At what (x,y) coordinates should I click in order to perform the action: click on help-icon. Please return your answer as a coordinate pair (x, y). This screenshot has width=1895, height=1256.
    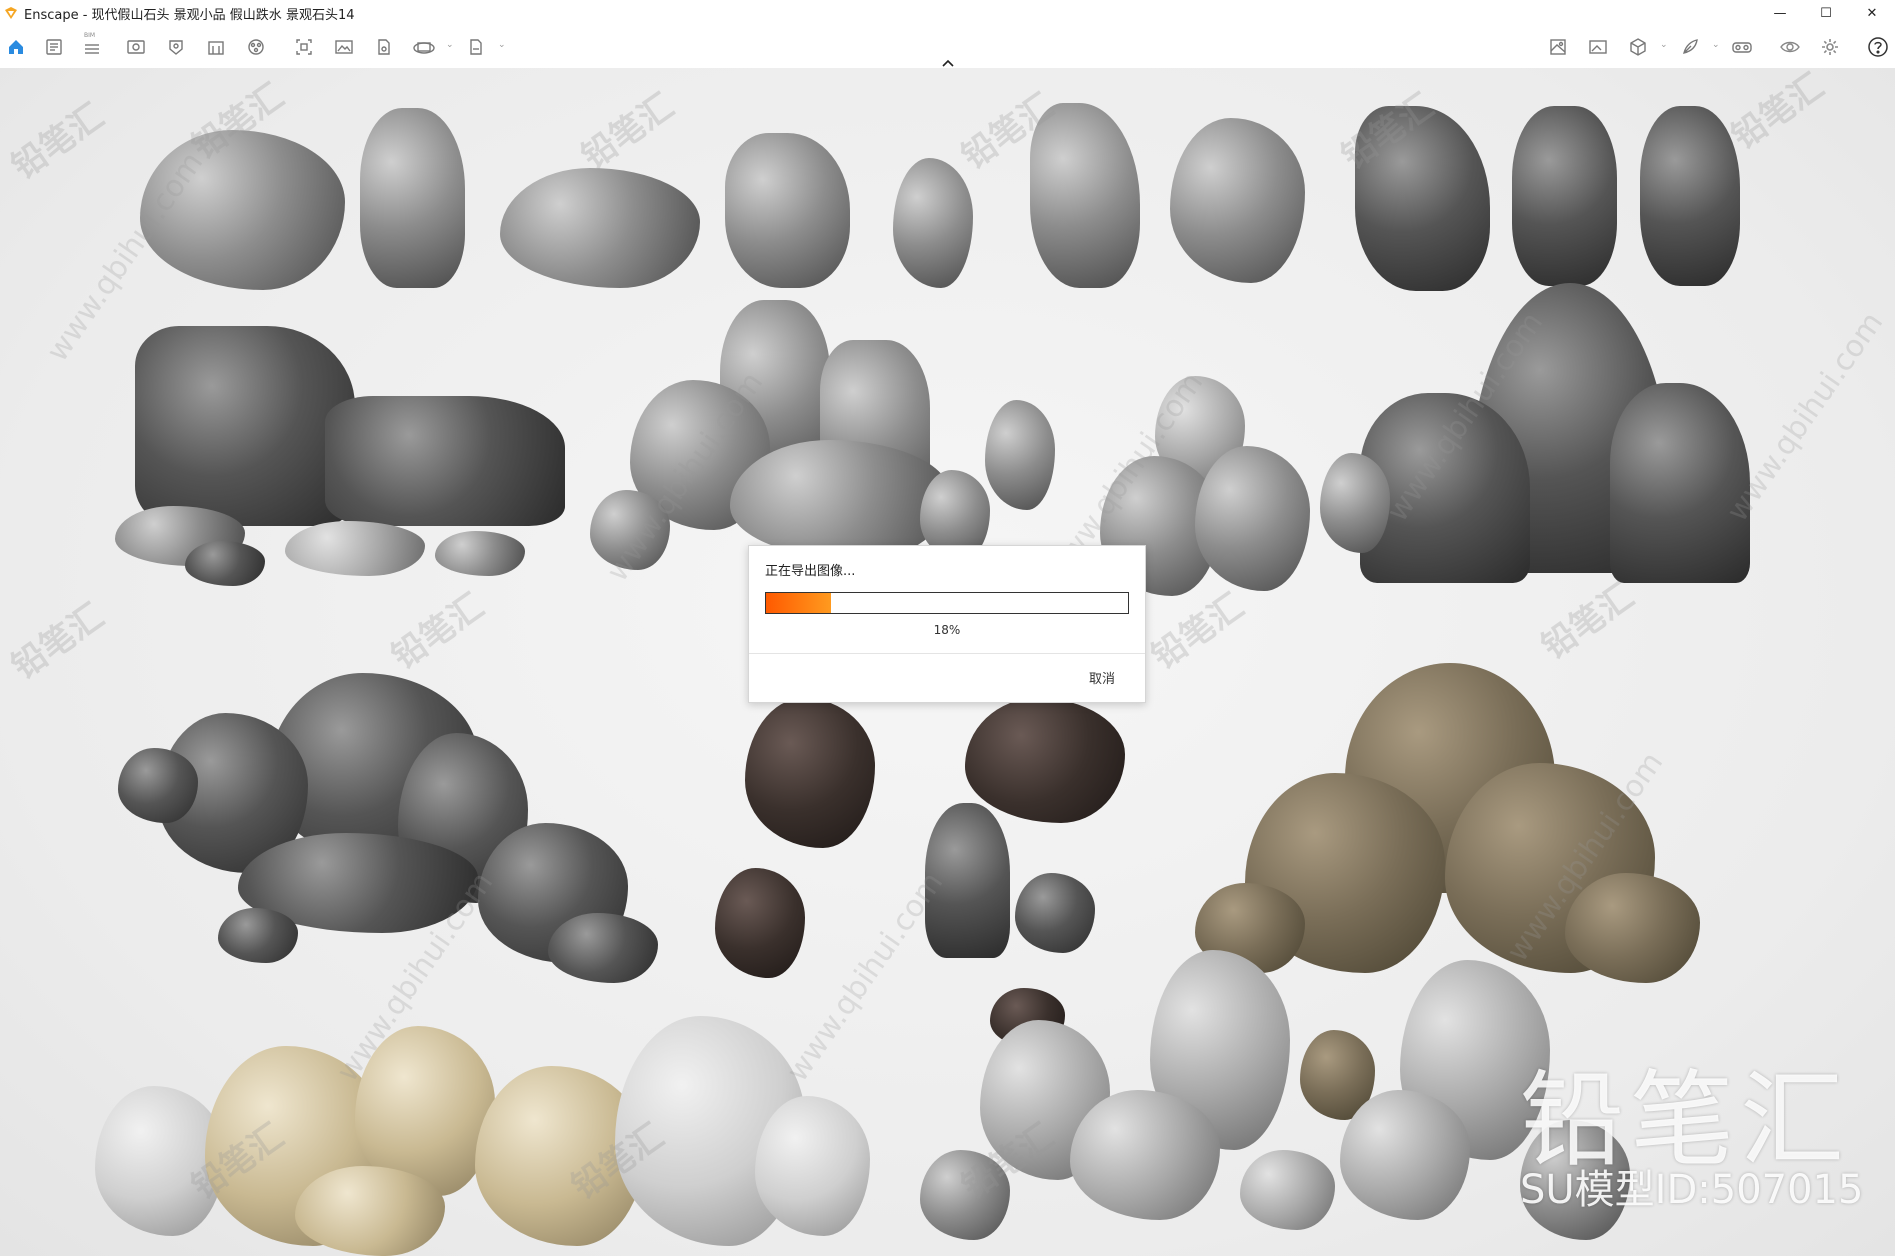
    Looking at the image, I should click on (1878, 47).